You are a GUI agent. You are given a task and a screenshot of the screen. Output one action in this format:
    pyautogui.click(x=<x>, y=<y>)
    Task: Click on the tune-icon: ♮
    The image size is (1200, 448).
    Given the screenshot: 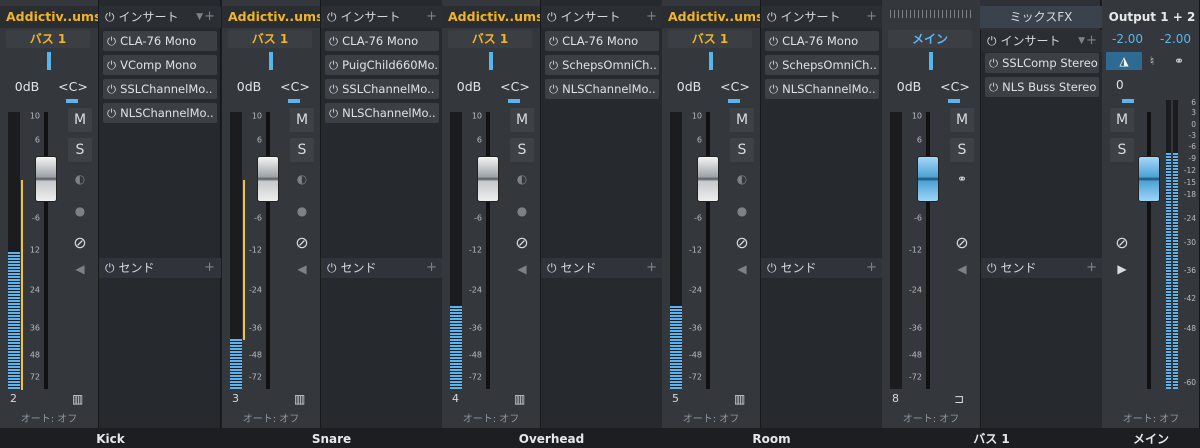 What is the action you would take?
    pyautogui.click(x=1152, y=61)
    